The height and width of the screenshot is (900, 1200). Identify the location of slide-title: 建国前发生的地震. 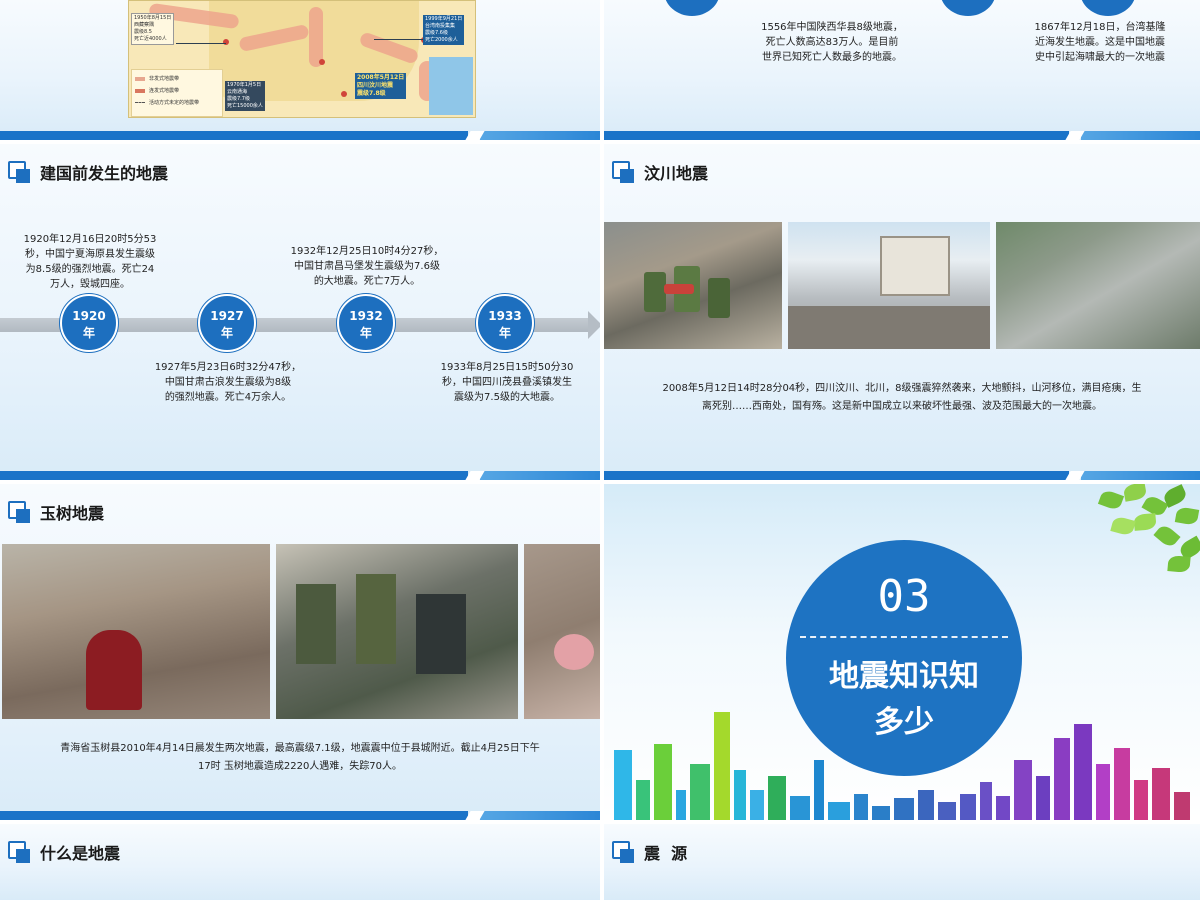
(88, 172).